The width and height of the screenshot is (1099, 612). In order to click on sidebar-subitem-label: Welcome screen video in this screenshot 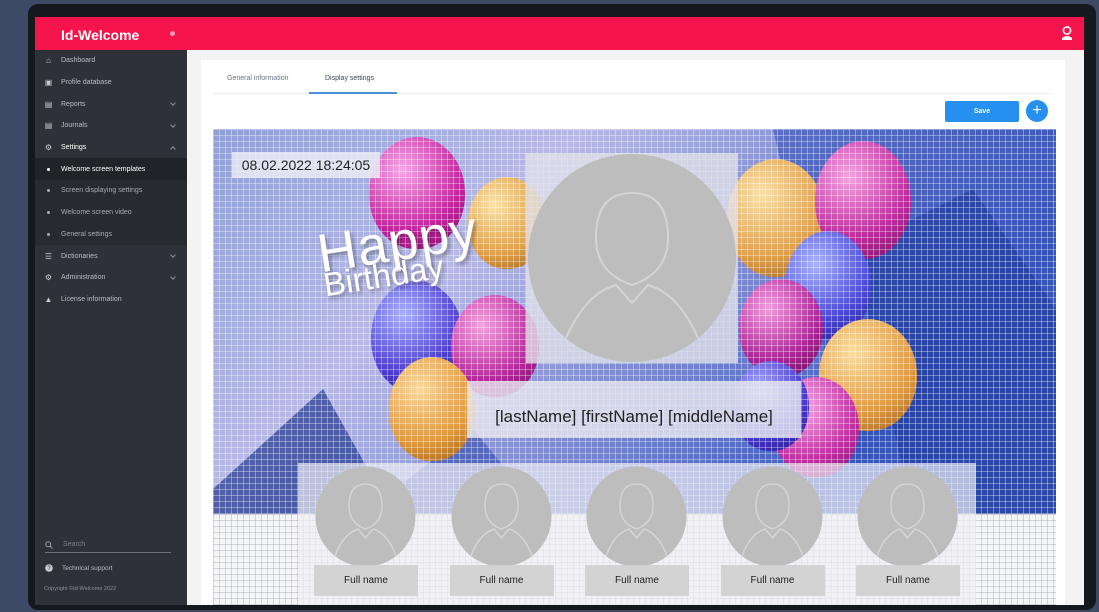, I will do `click(96, 213)`.